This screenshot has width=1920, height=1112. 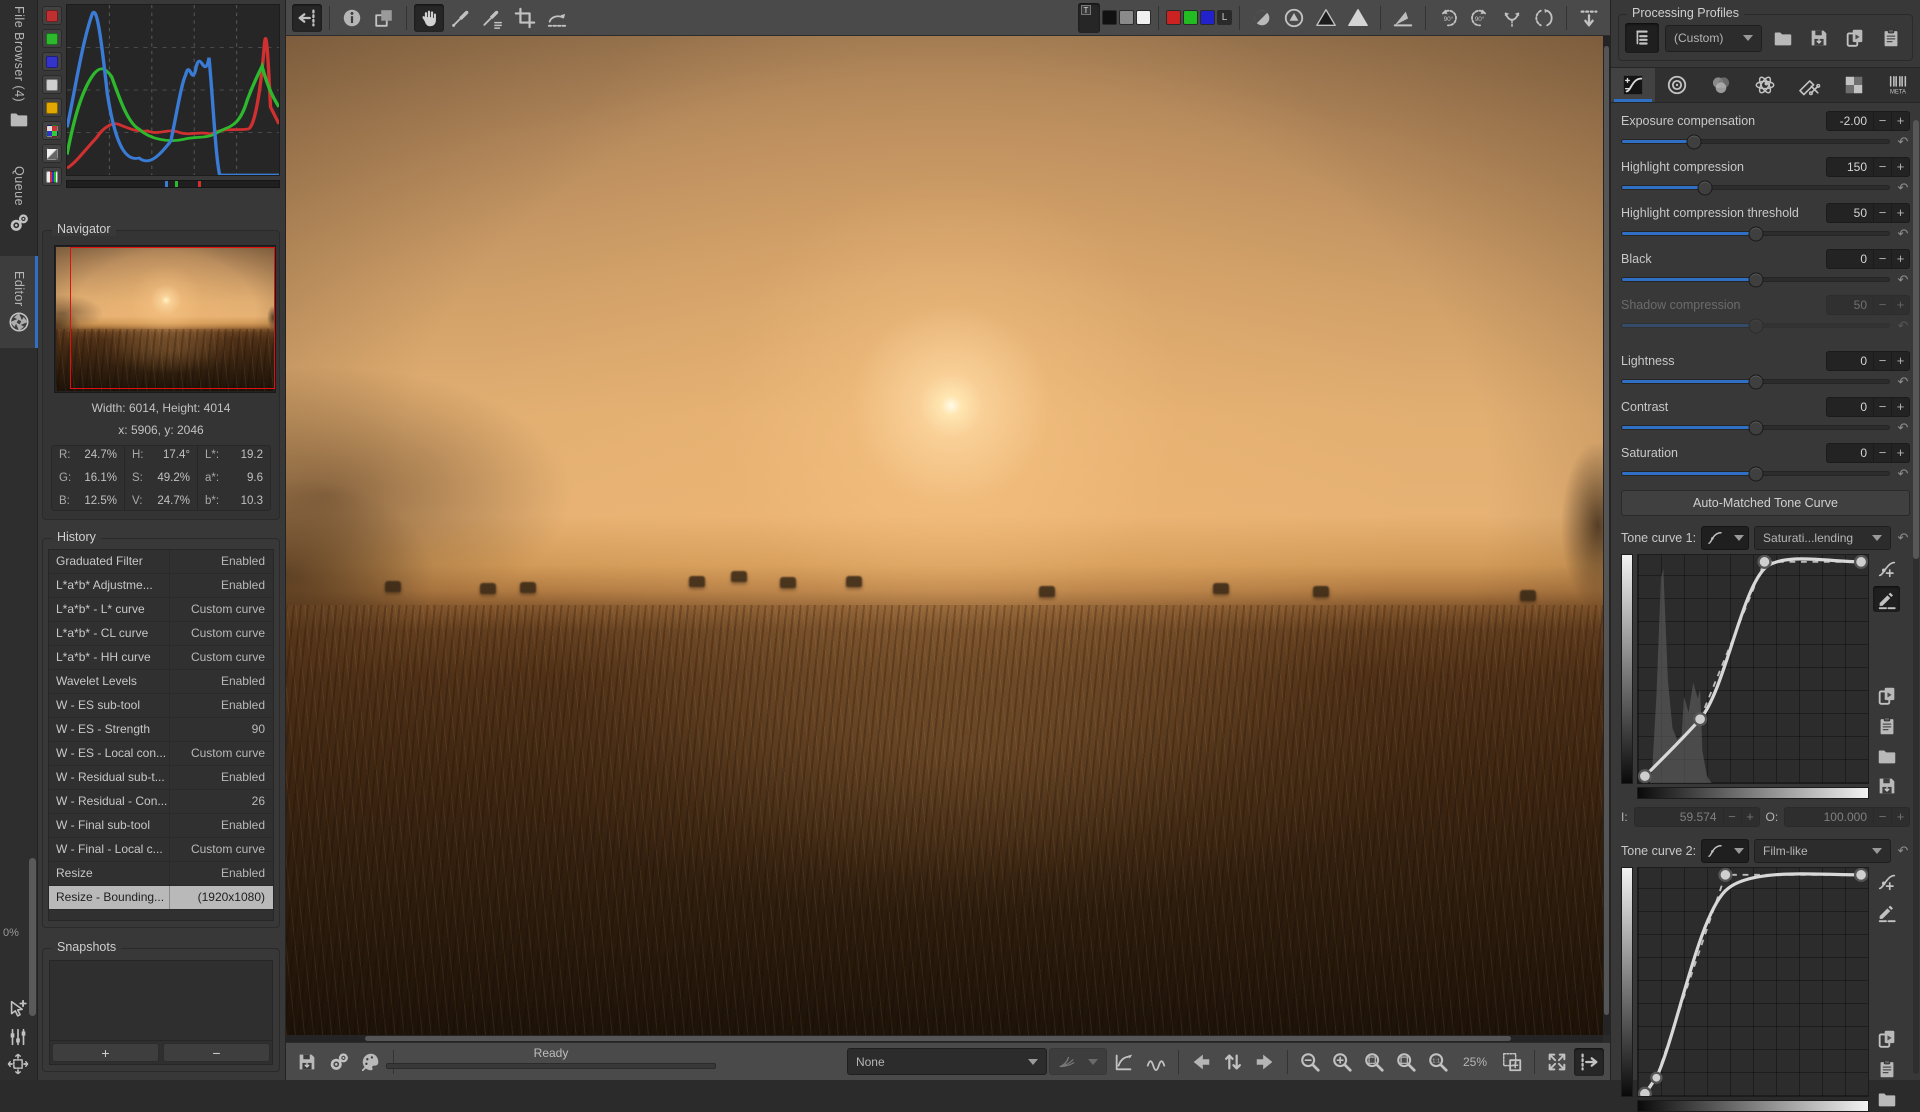 I want to click on toggle-filmstrip-button, so click(x=1589, y=18).